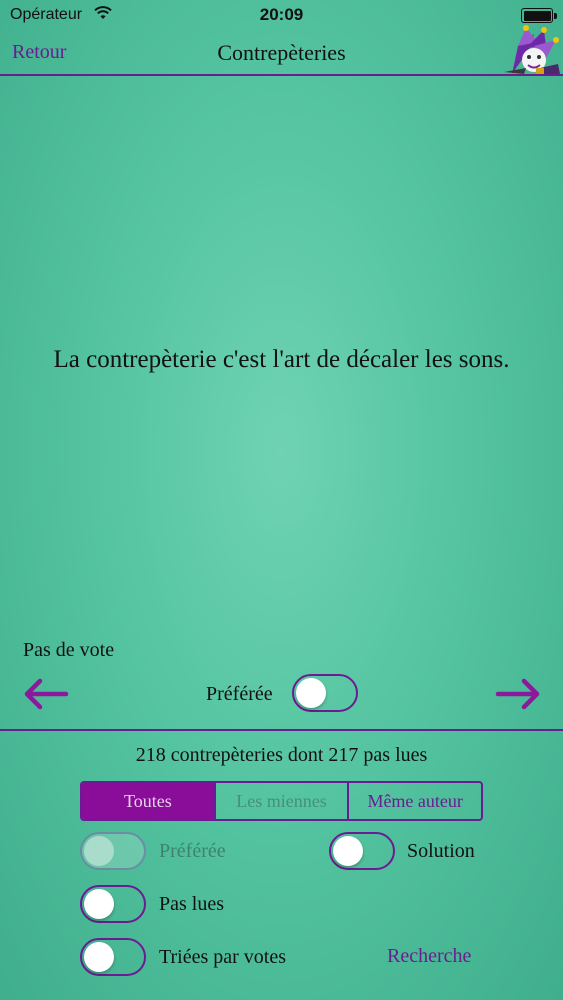  I want to click on solution-toggle, so click(362, 851).